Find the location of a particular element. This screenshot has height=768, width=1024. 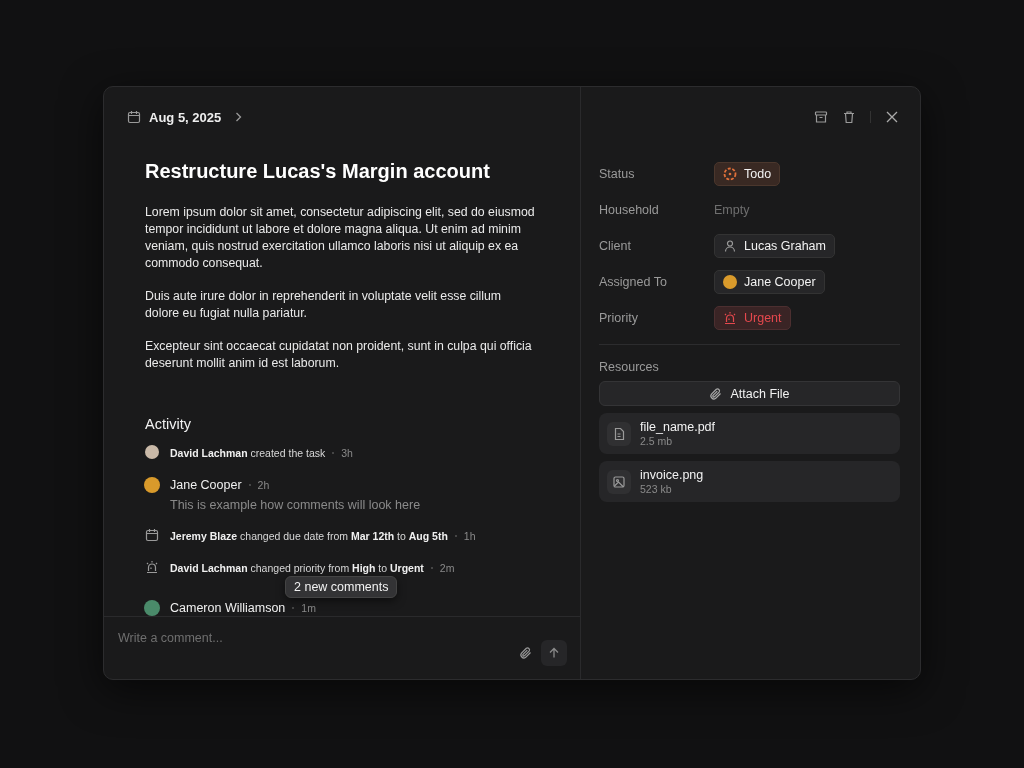

task-description: Excepteur sint occaecat cupidatat non proident, sunt in culpa qui officia deserunt mollit anim id est laborum. is located at coordinates (339, 355).